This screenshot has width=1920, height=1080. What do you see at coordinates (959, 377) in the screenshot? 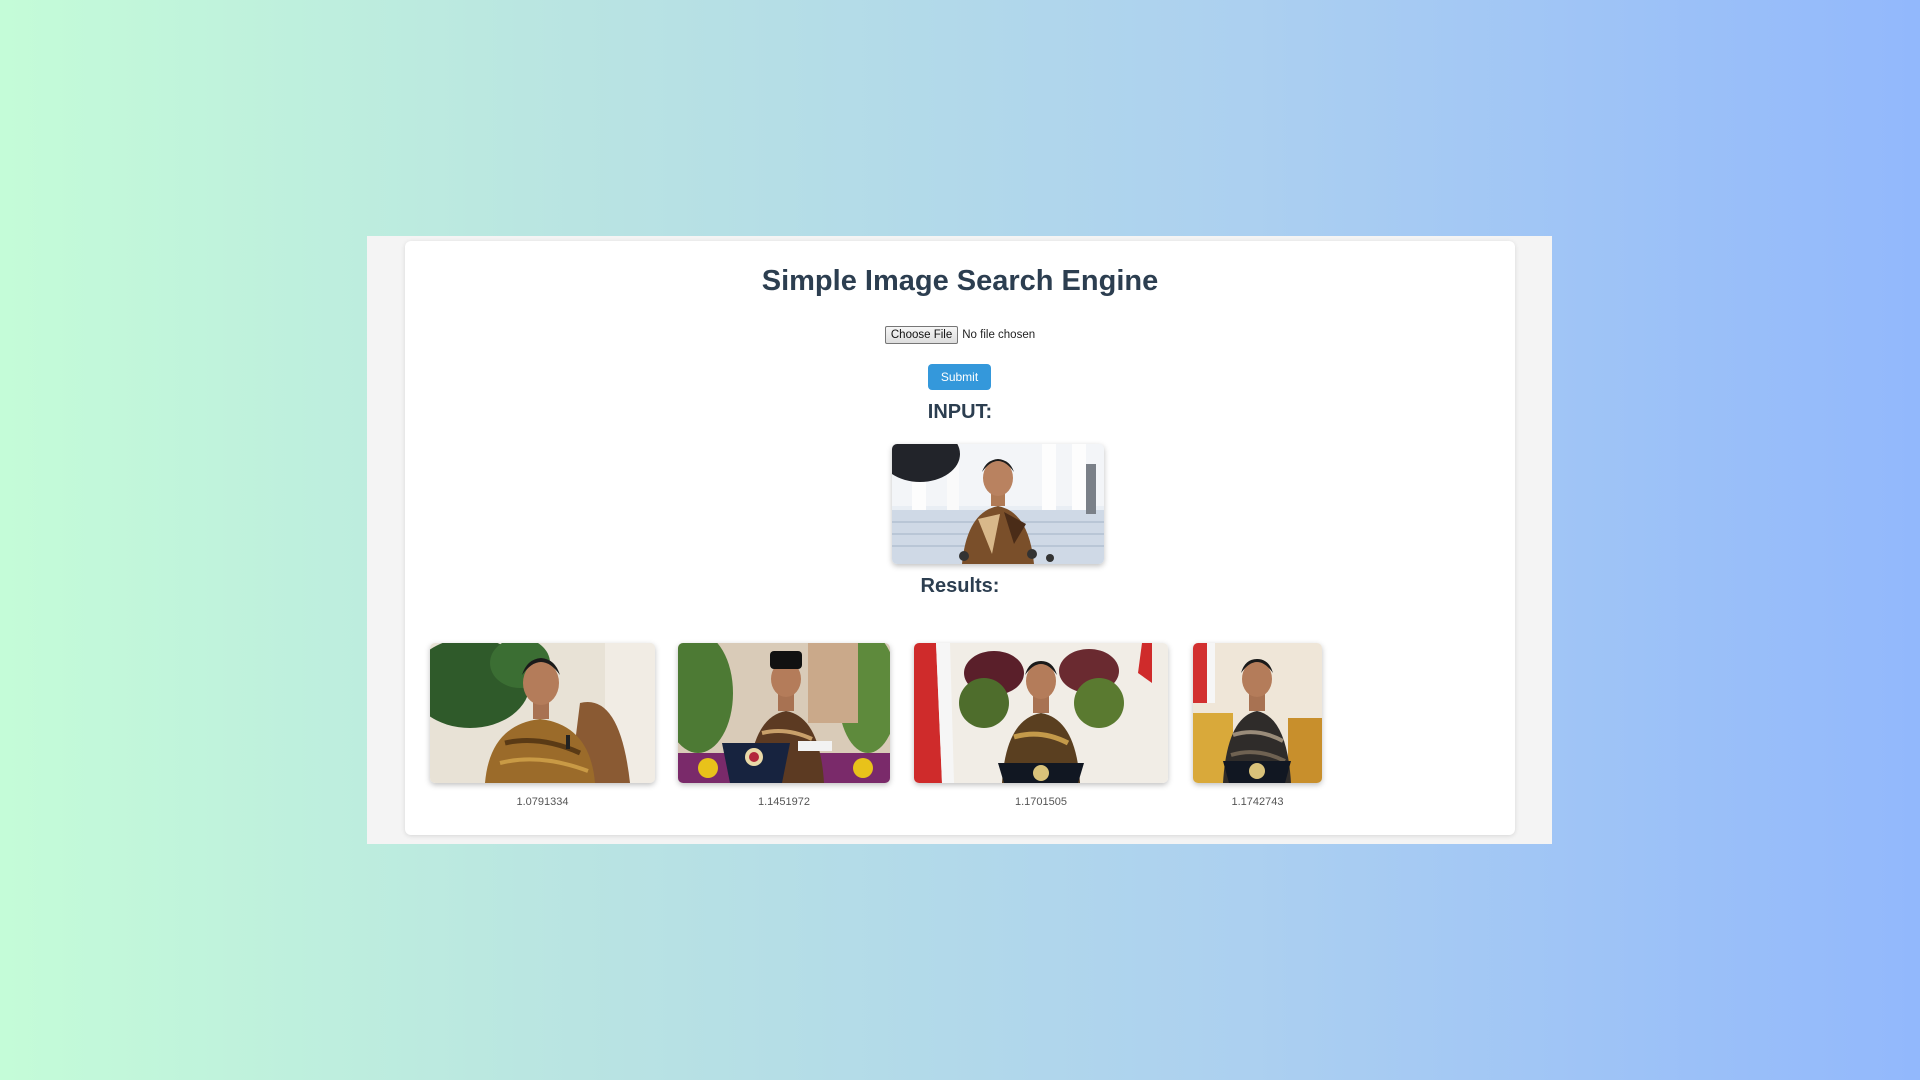
I see `submit-button: Submit` at bounding box center [959, 377].